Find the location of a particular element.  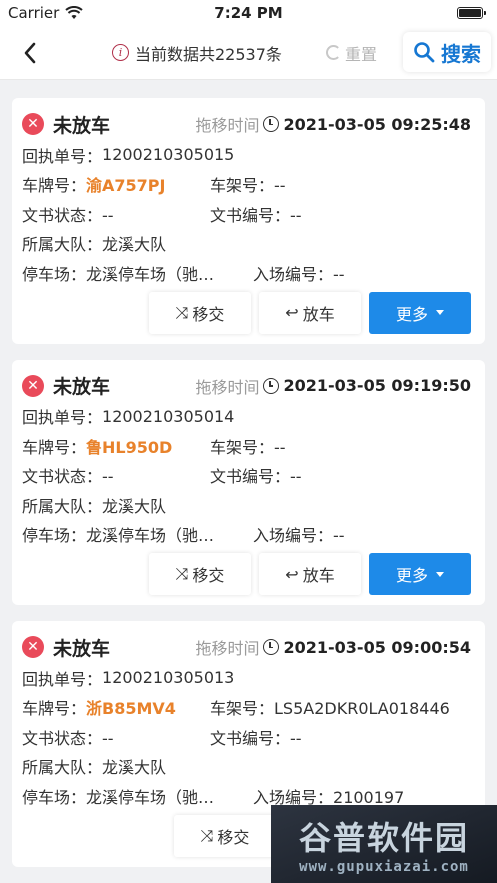

plate-no-value: 渝A757PJ is located at coordinates (126, 186).